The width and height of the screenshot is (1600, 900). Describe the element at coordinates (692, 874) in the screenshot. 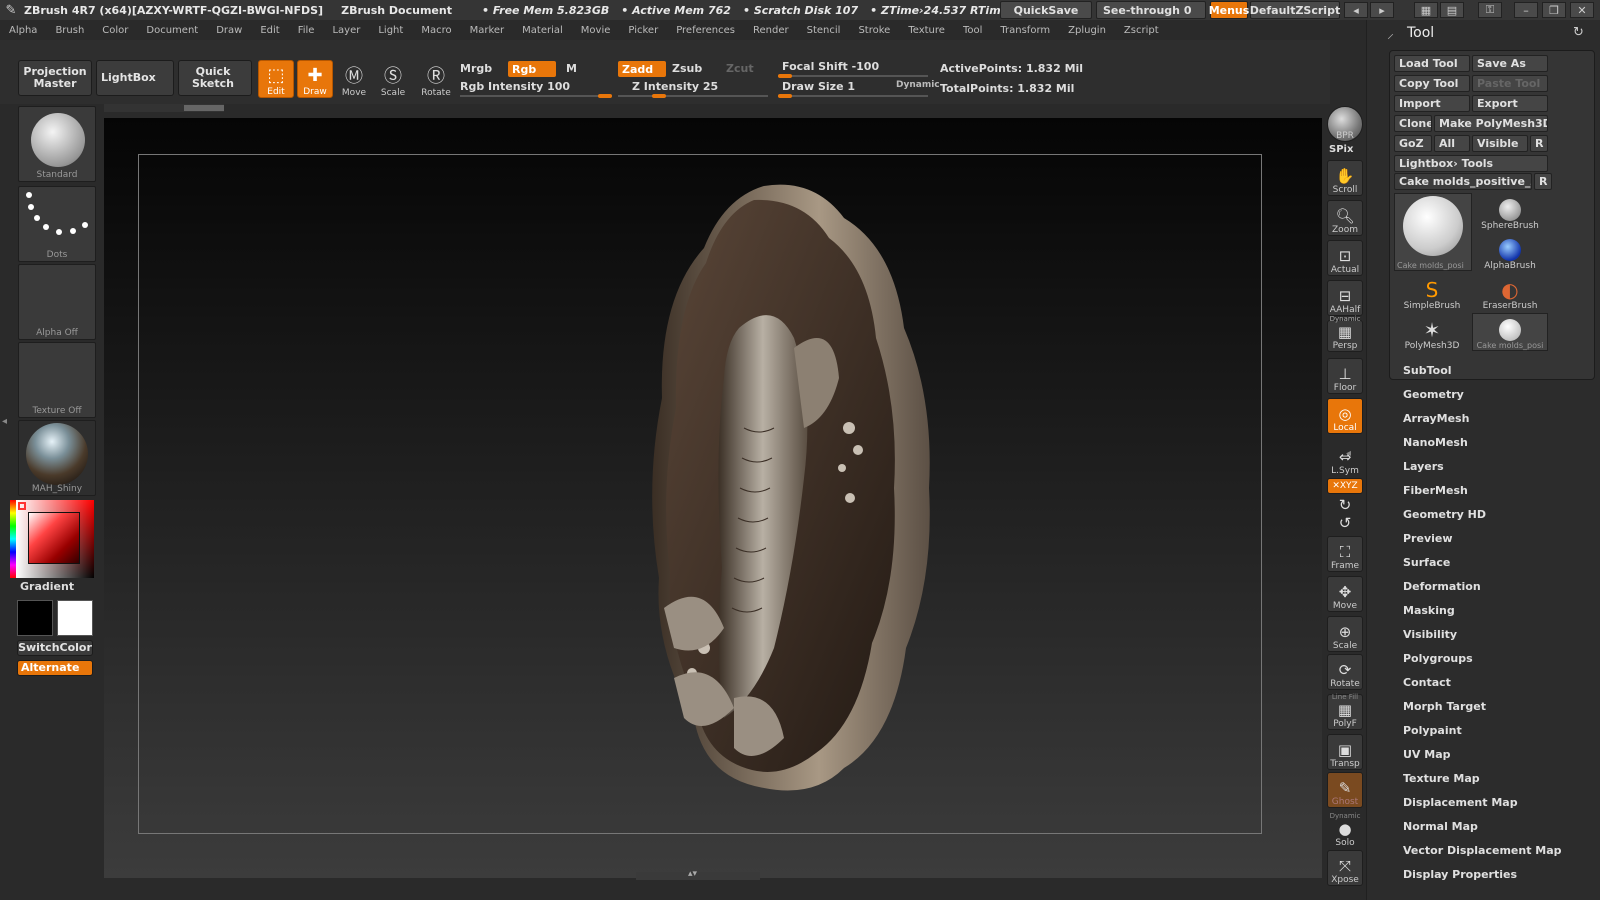

I see `scroll-up-down-icon: ▴▾` at that location.